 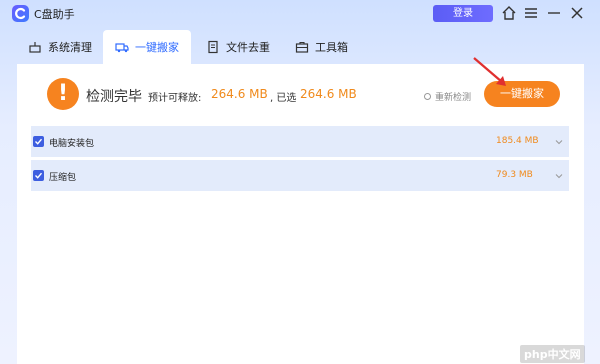 I want to click on status-text: 检测完毕, so click(x=114, y=97).